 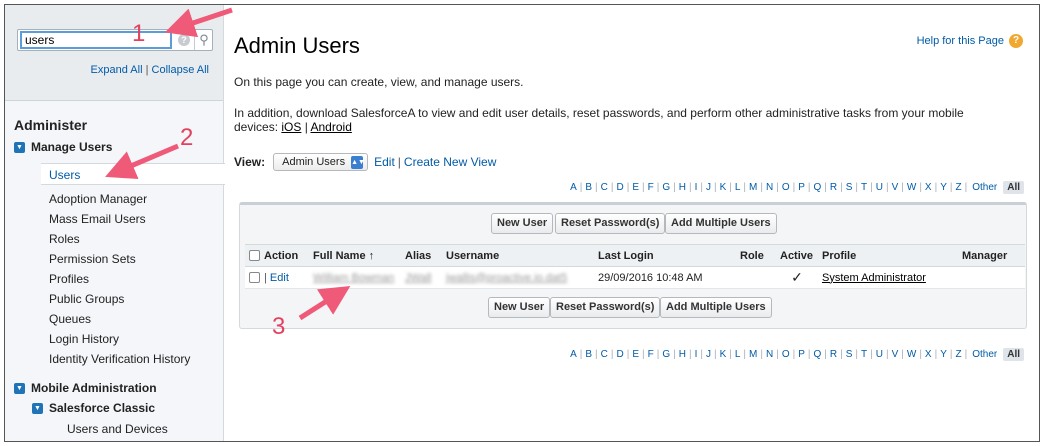 I want to click on reset-password-button-bottom: Reset Password(s), so click(x=605, y=307).